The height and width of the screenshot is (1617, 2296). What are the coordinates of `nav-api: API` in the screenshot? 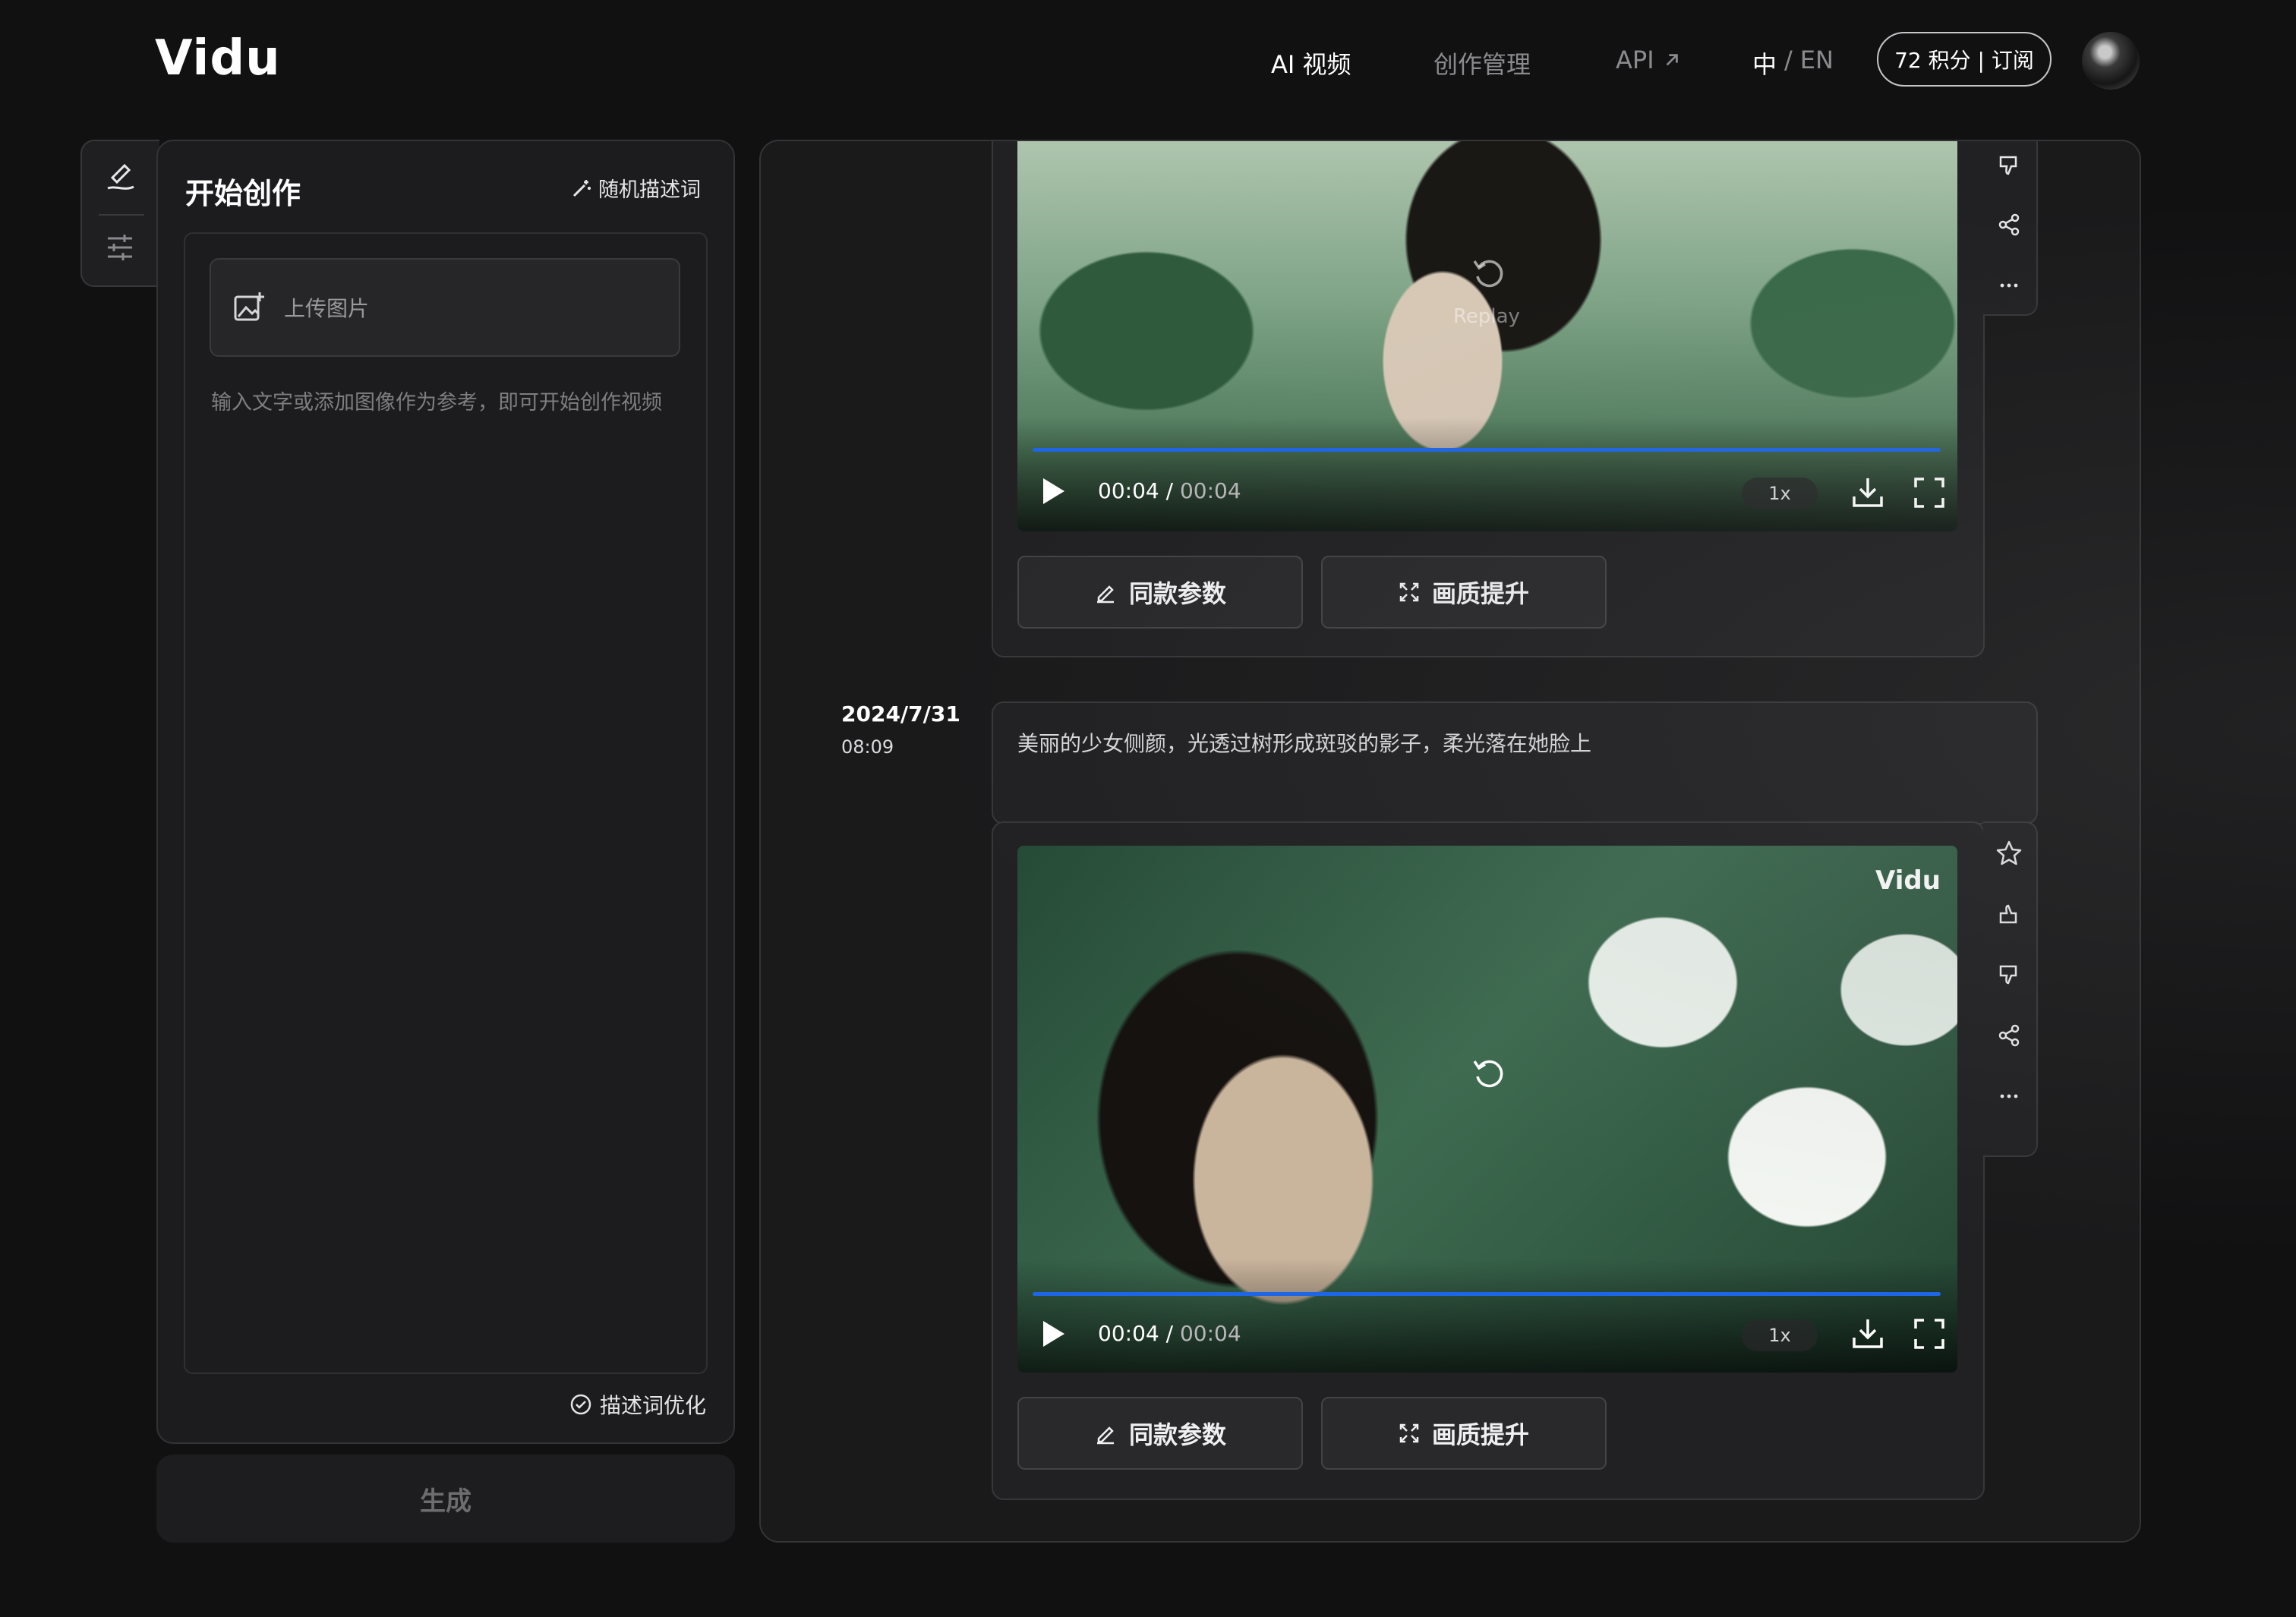 It's located at (1648, 60).